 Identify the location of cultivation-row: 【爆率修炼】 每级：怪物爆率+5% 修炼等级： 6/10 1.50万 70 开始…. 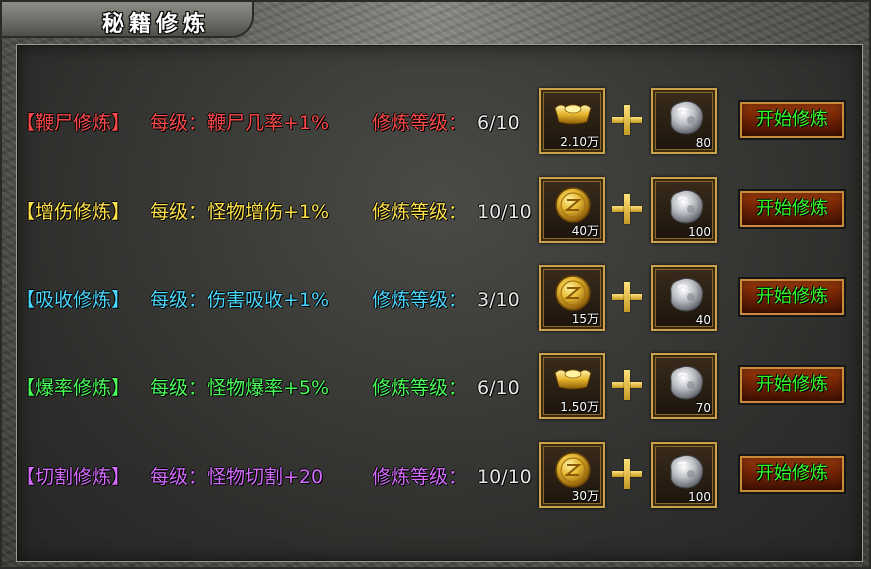
(436, 388).